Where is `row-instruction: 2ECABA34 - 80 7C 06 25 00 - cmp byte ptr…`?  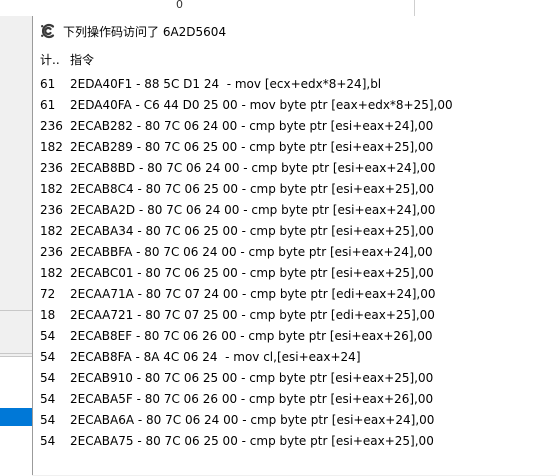 row-instruction: 2ECABA34 - 80 7C 06 25 00 - cmp byte ptr… is located at coordinates (252, 230).